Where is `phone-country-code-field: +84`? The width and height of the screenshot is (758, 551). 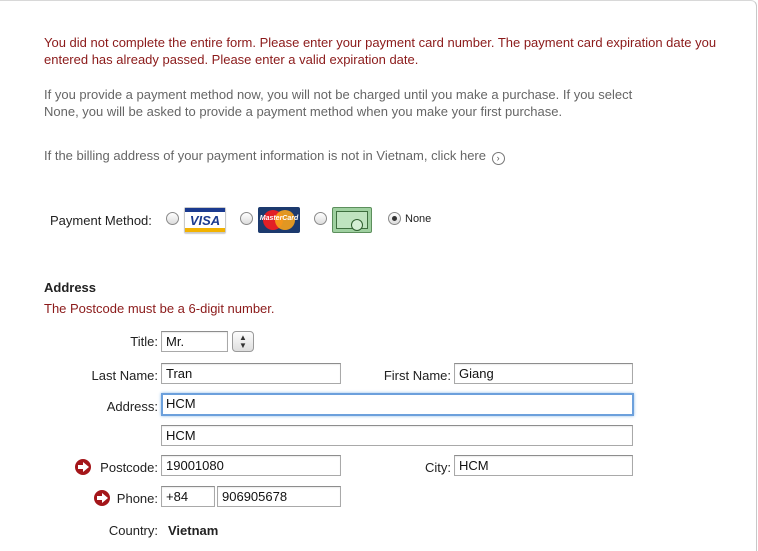
phone-country-code-field: +84 is located at coordinates (188, 496).